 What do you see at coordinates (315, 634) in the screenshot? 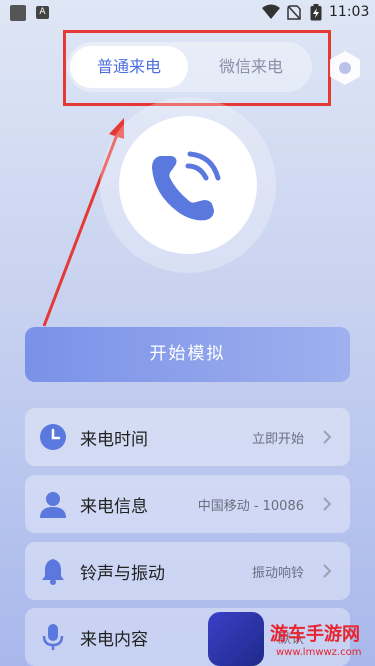
I see `watermark-text: 游车手游网` at bounding box center [315, 634].